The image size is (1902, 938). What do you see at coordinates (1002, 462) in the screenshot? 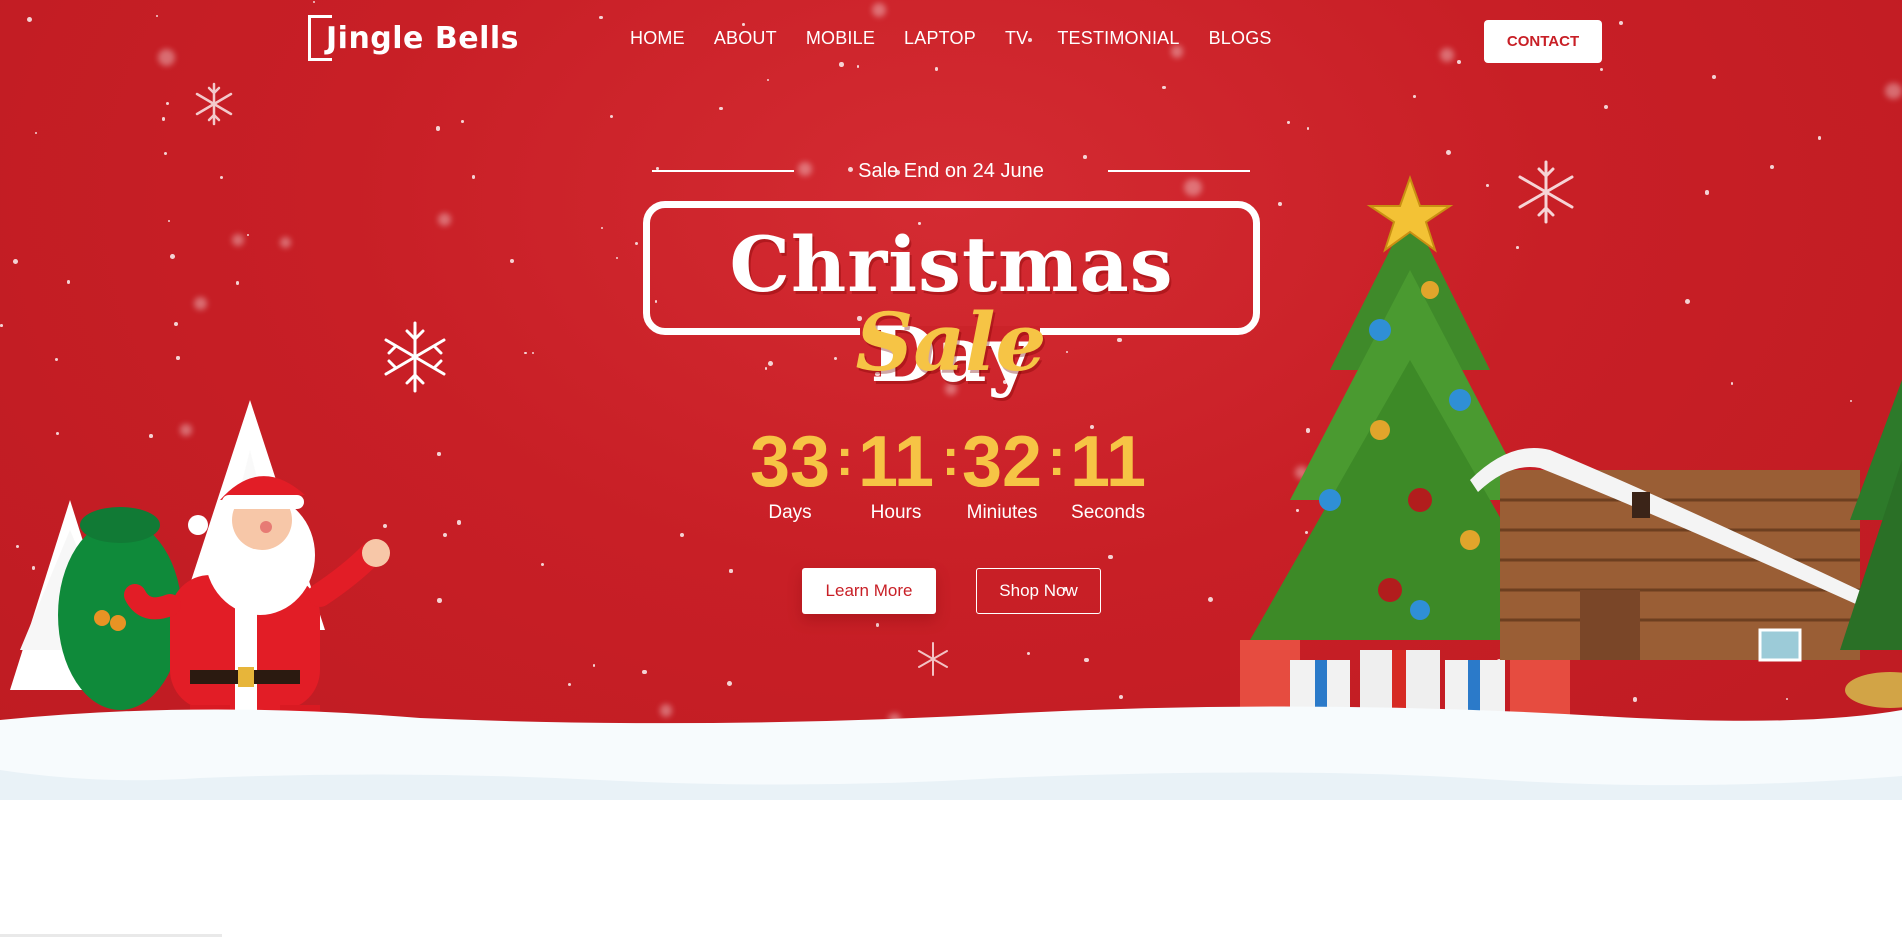
I see `countdown-minutes: 32` at bounding box center [1002, 462].